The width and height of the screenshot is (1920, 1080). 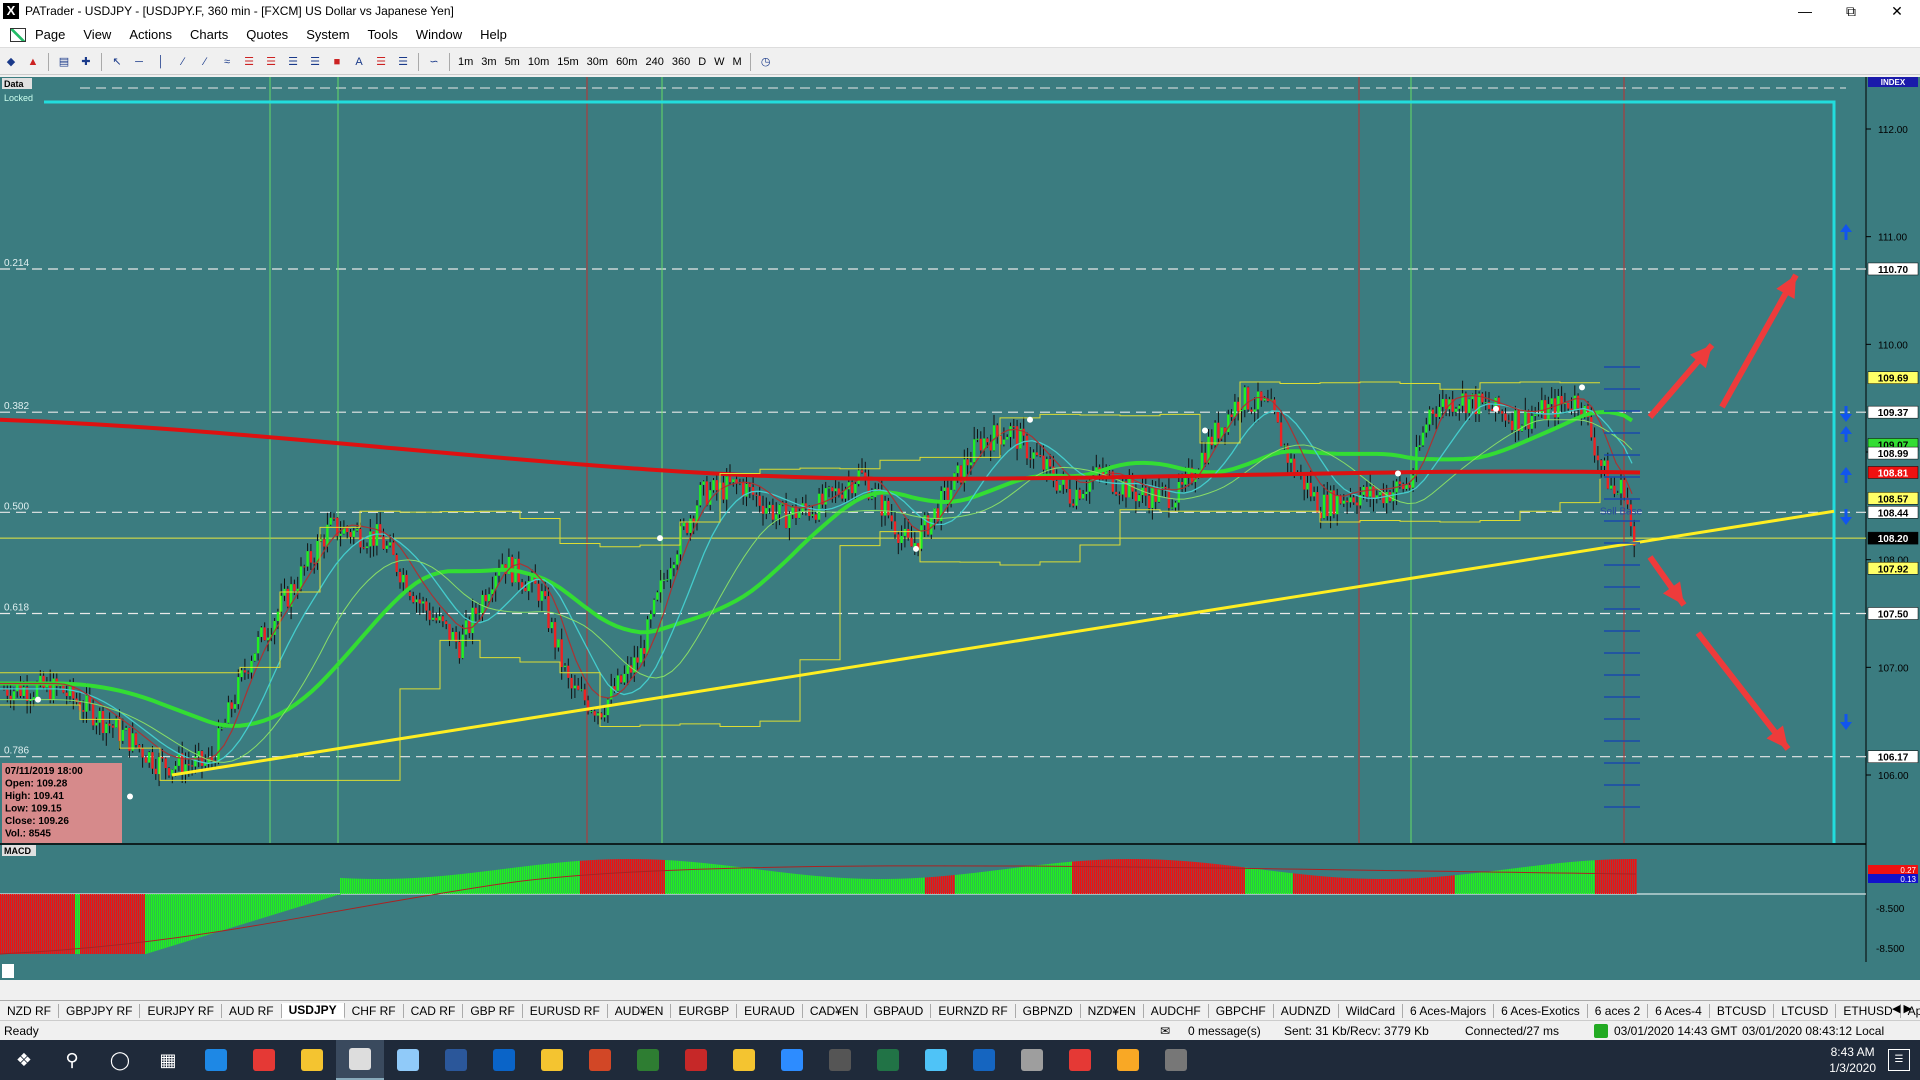 What do you see at coordinates (597, 62) in the screenshot?
I see `timeframe-30m: 30m` at bounding box center [597, 62].